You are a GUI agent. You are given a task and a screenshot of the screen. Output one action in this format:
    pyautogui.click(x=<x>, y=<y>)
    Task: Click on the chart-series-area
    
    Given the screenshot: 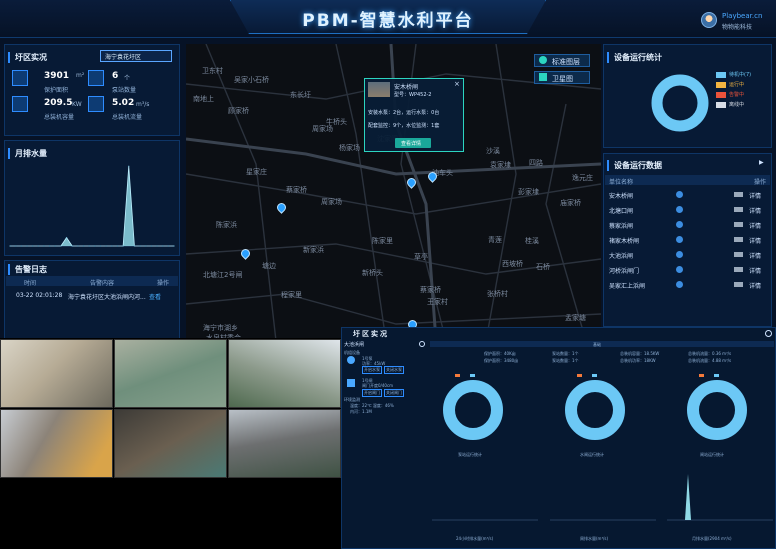 What is the action you would take?
    pyautogui.click(x=92, y=206)
    